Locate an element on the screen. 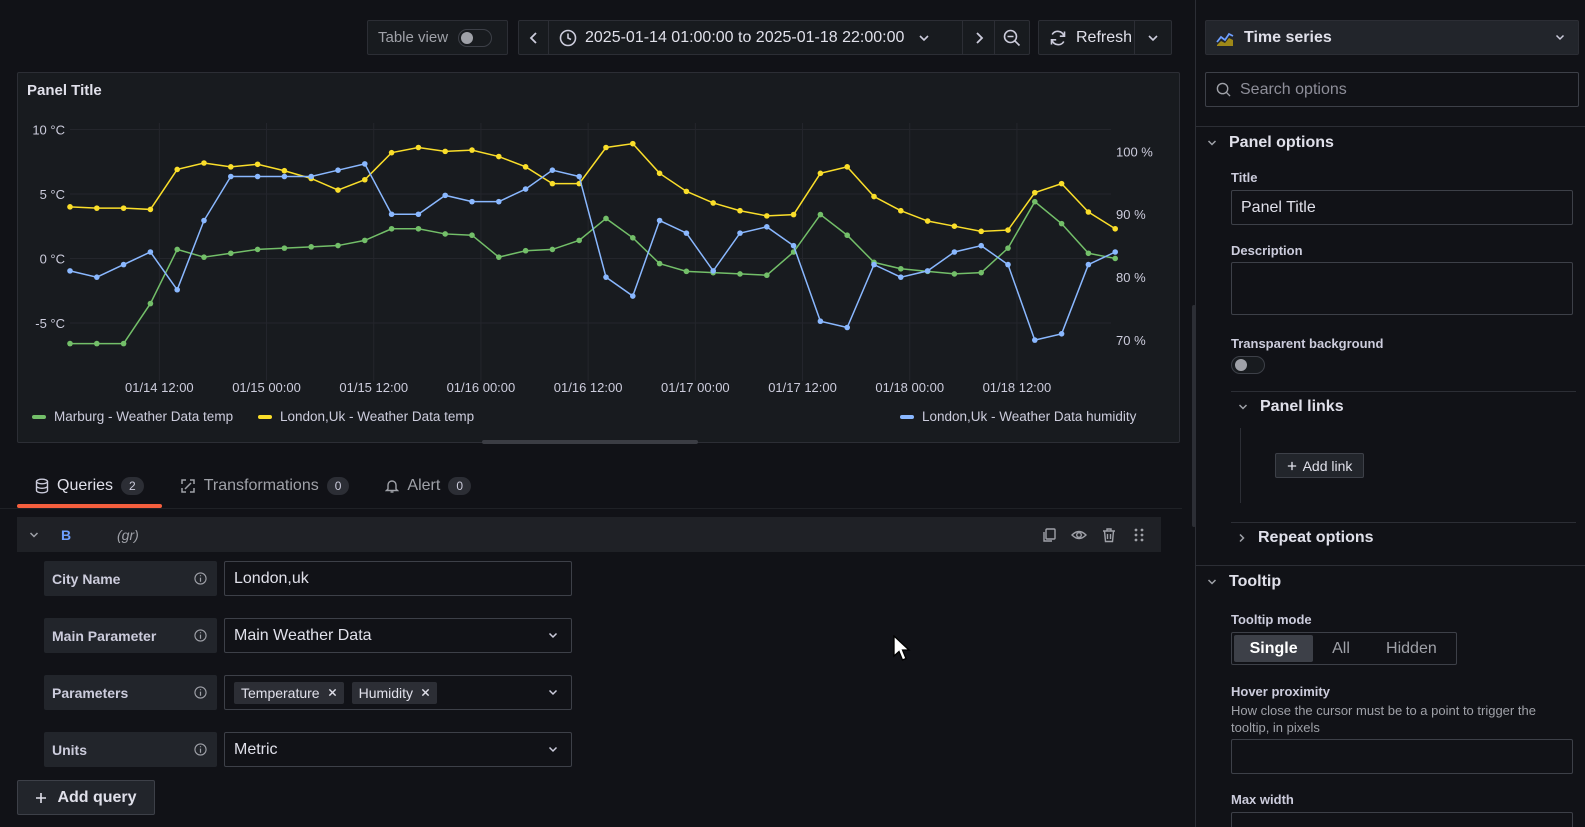 This screenshot has width=1585, height=827. table-view-switch is located at coordinates (475, 37).